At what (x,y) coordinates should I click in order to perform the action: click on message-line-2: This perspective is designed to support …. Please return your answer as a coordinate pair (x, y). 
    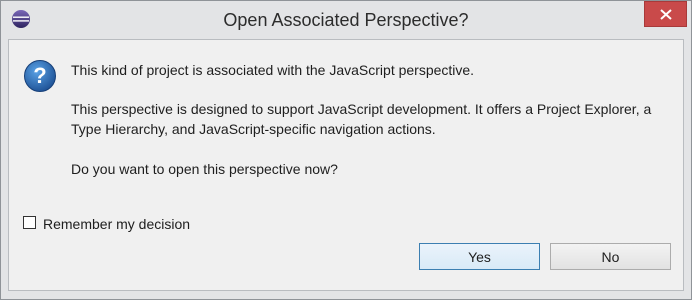
    Looking at the image, I should click on (361, 119).